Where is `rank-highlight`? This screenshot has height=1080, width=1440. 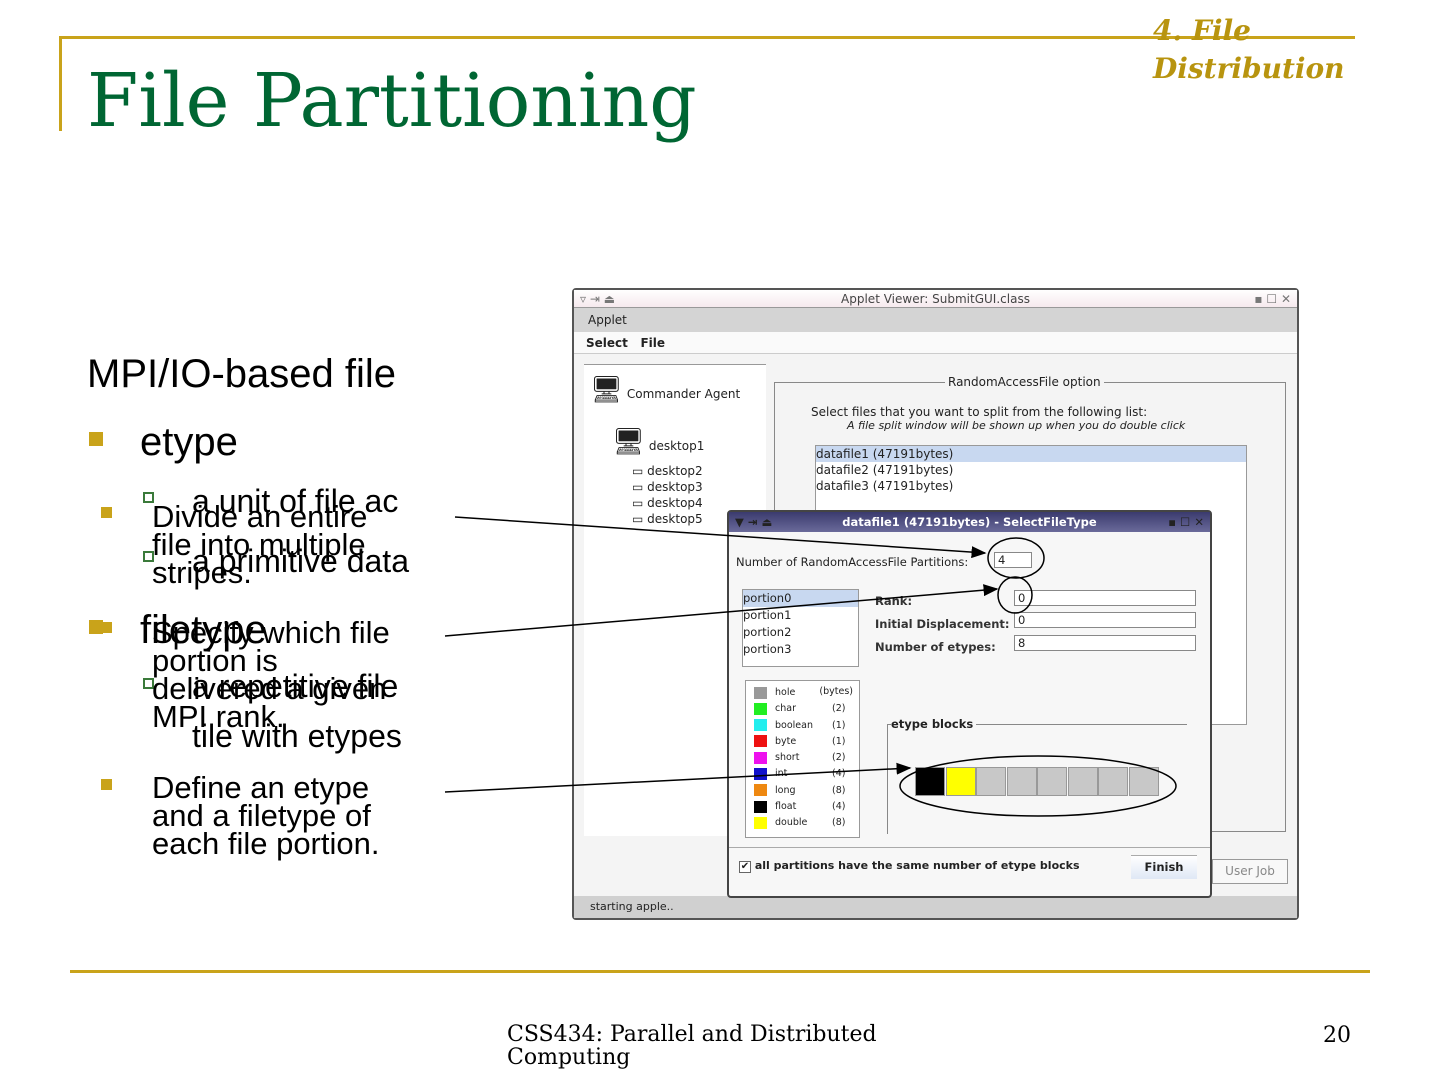 rank-highlight is located at coordinates (1015, 595).